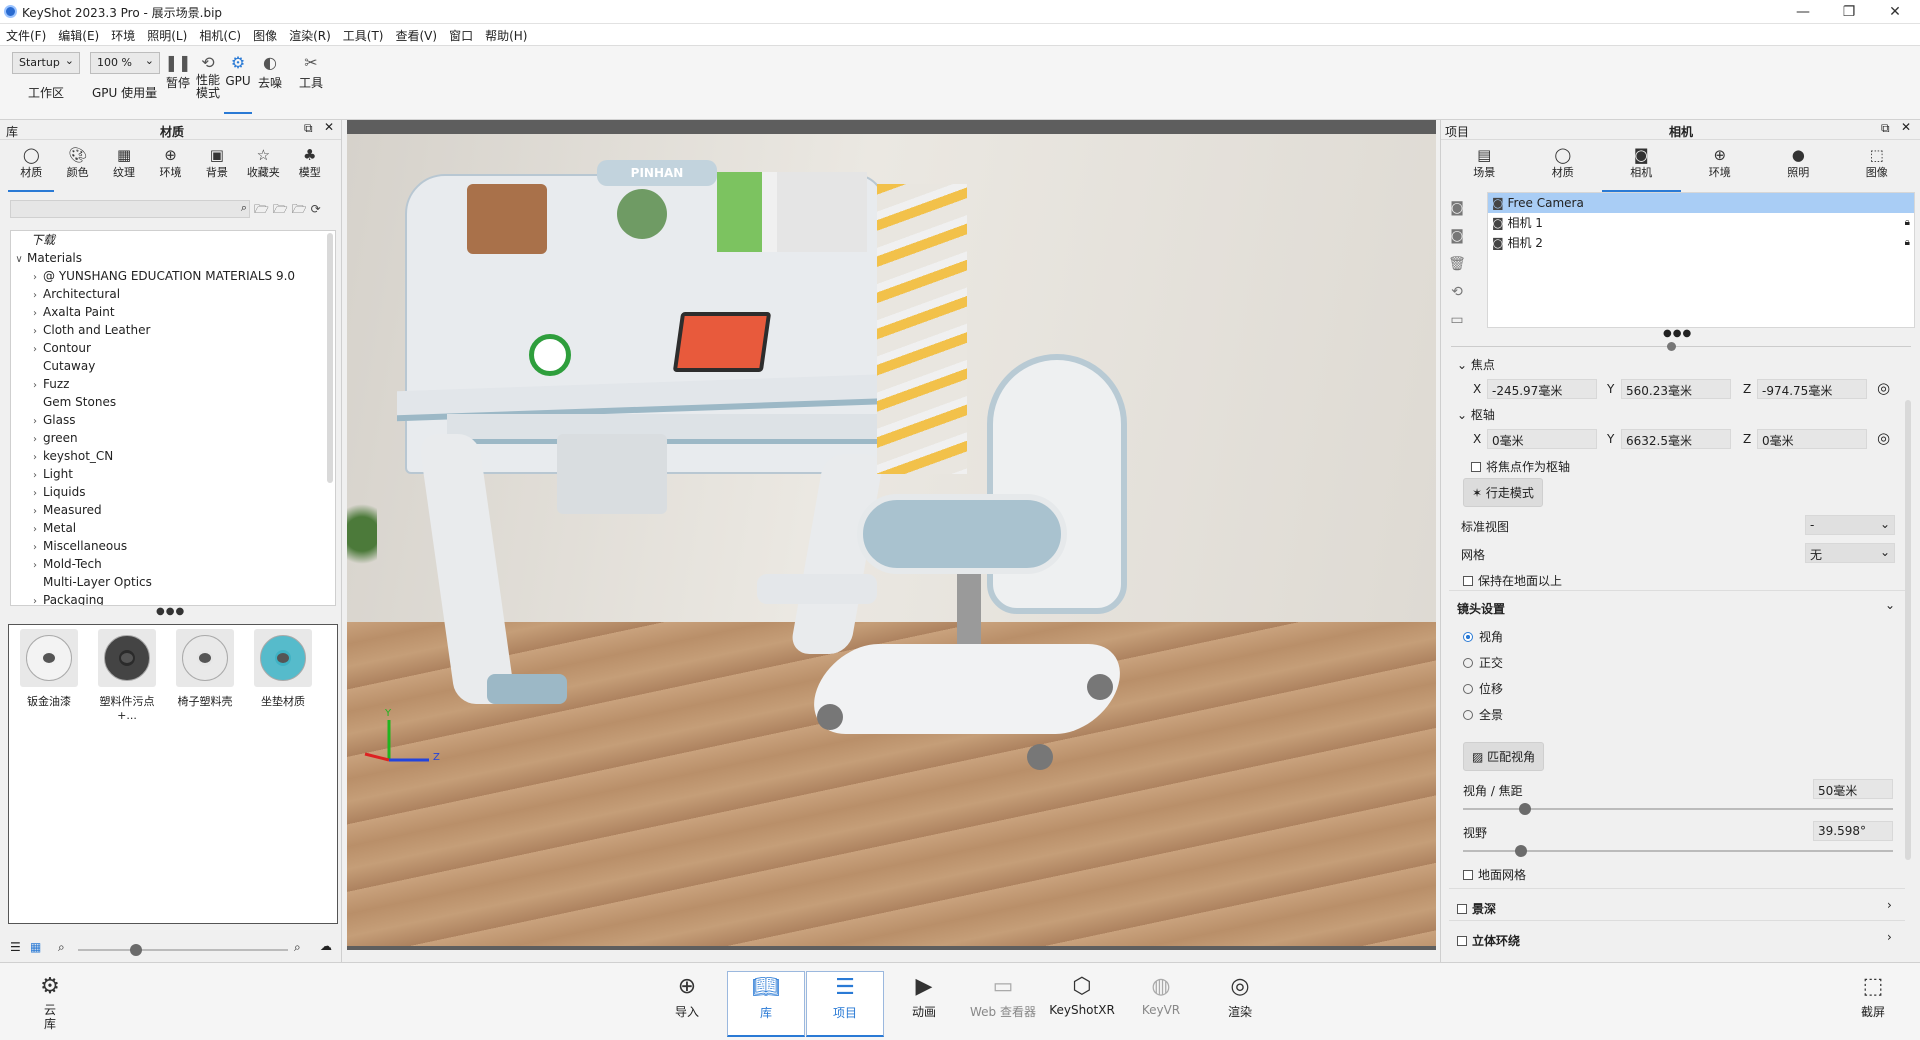 The height and width of the screenshot is (1040, 1920). I want to click on chevron-down-icon: ⌄, so click(1890, 605).